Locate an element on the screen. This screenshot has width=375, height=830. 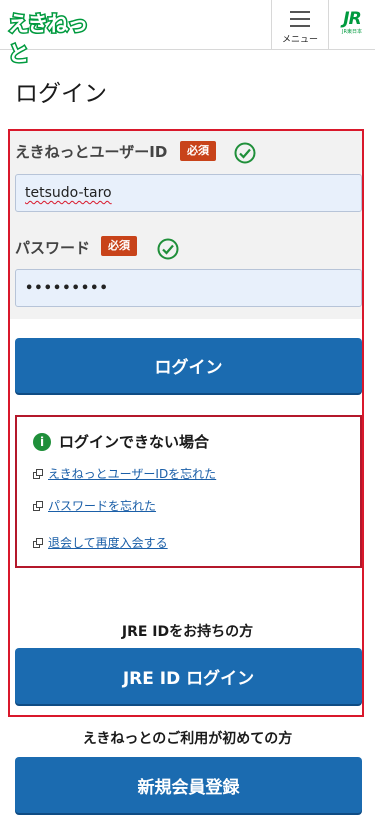
jr-east-logo: JR JR東日本 is located at coordinates (352, 23).